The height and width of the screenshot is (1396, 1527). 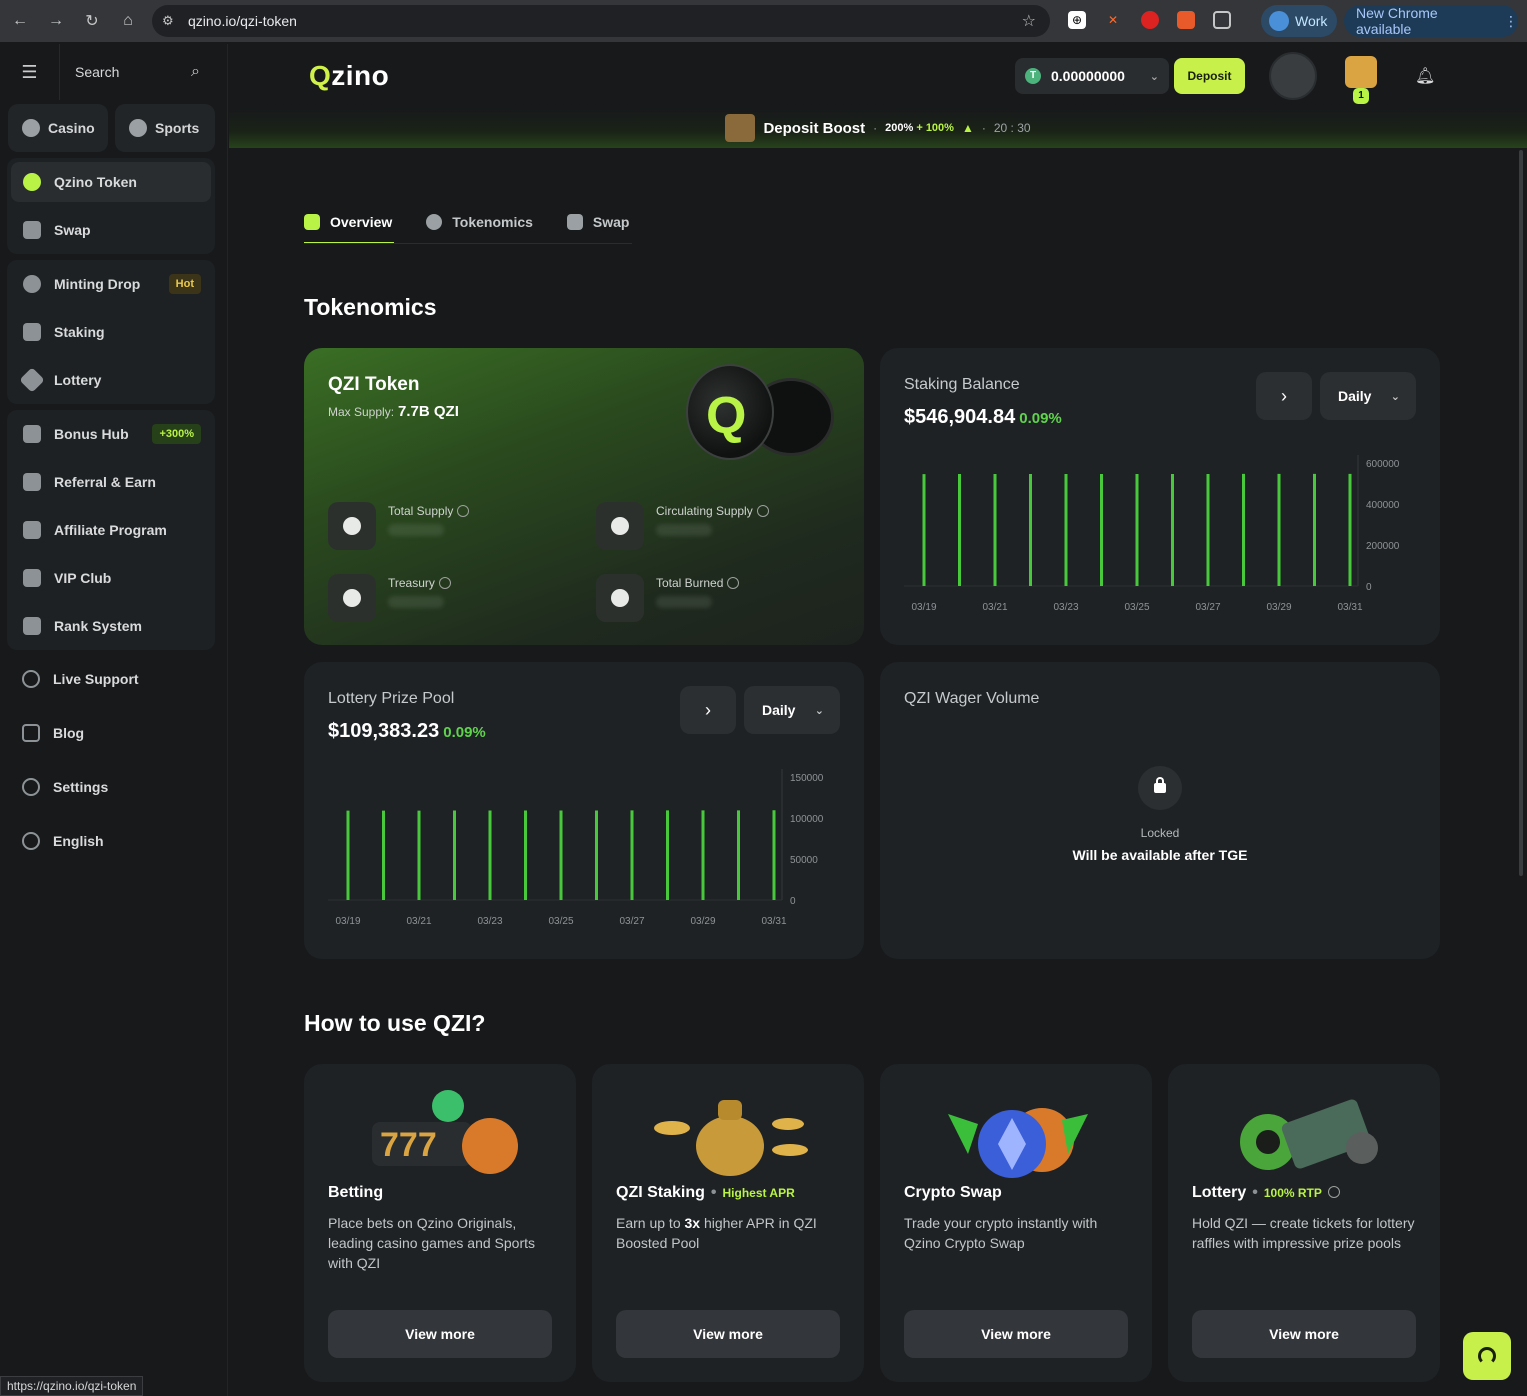 I want to click on tab-overview: Overview, so click(x=349, y=222).